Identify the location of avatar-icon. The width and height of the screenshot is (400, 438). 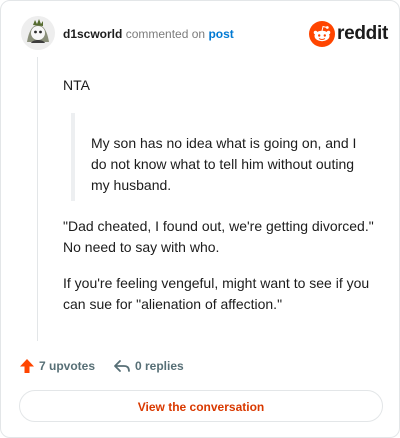
(38, 33).